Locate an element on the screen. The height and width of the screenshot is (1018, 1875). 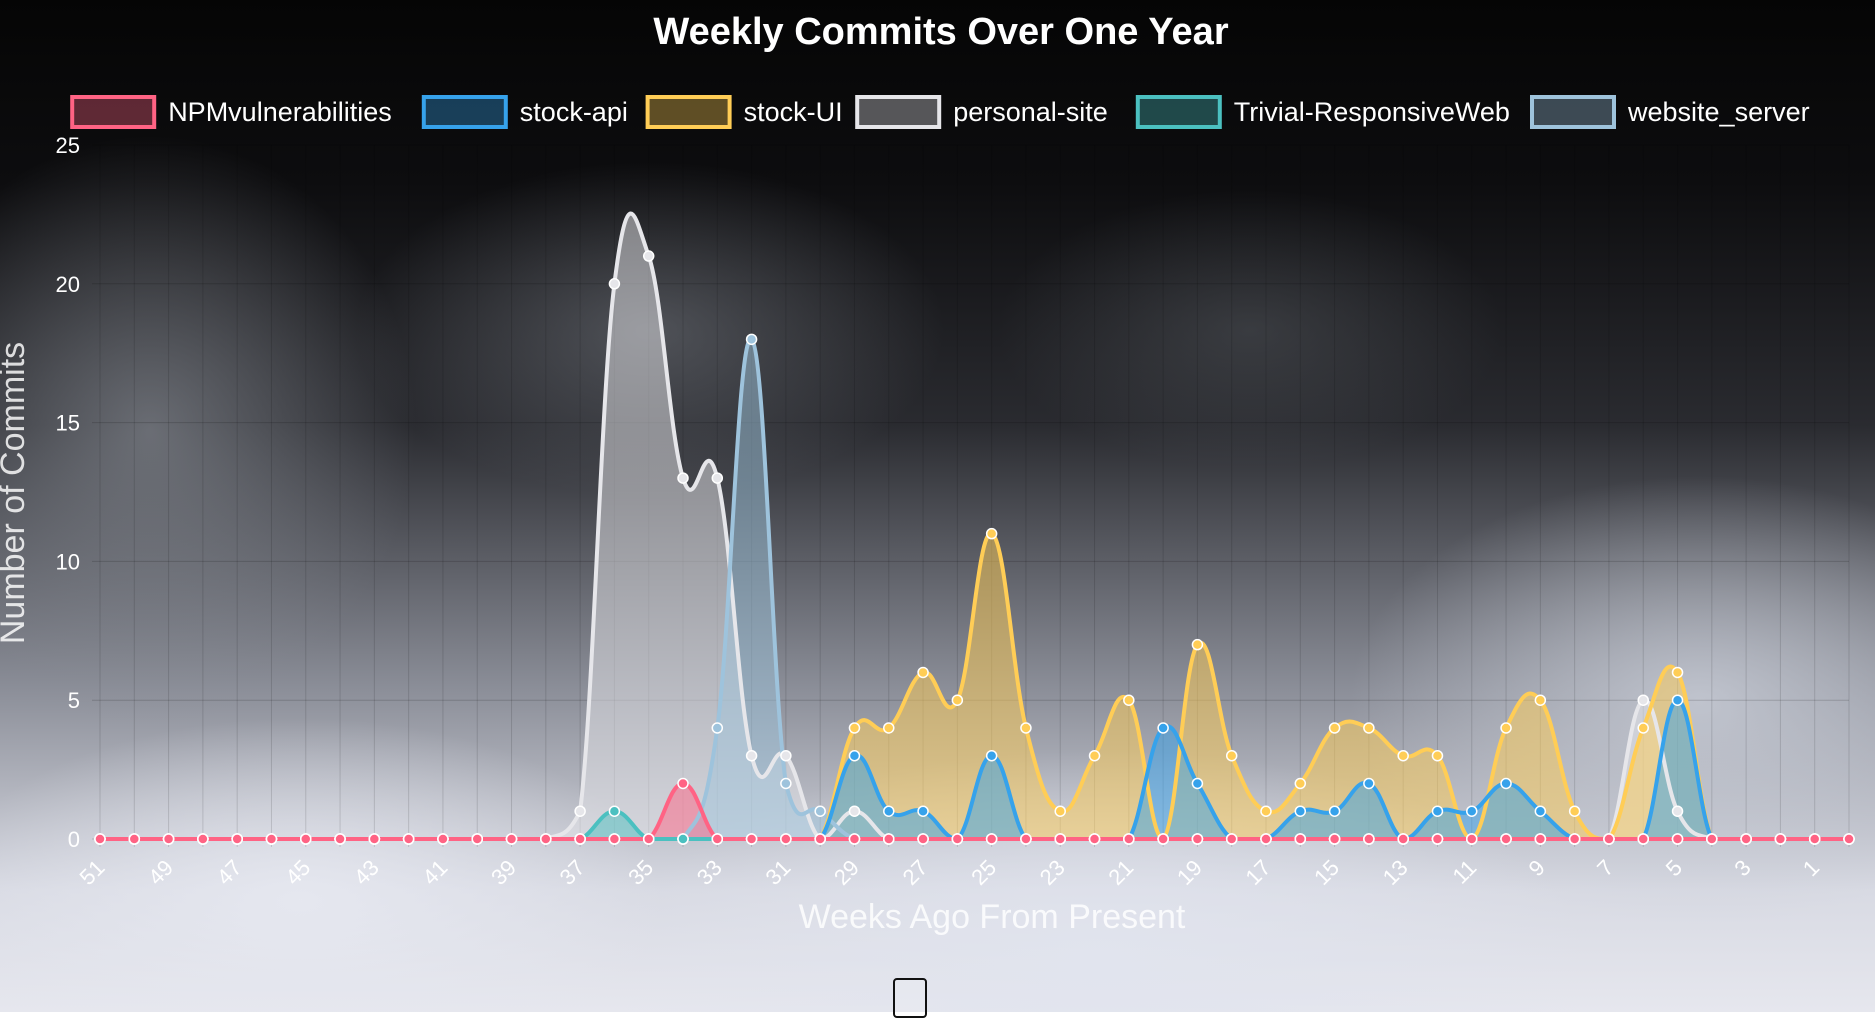
x-tick-label: 15 is located at coordinates (1326, 872).